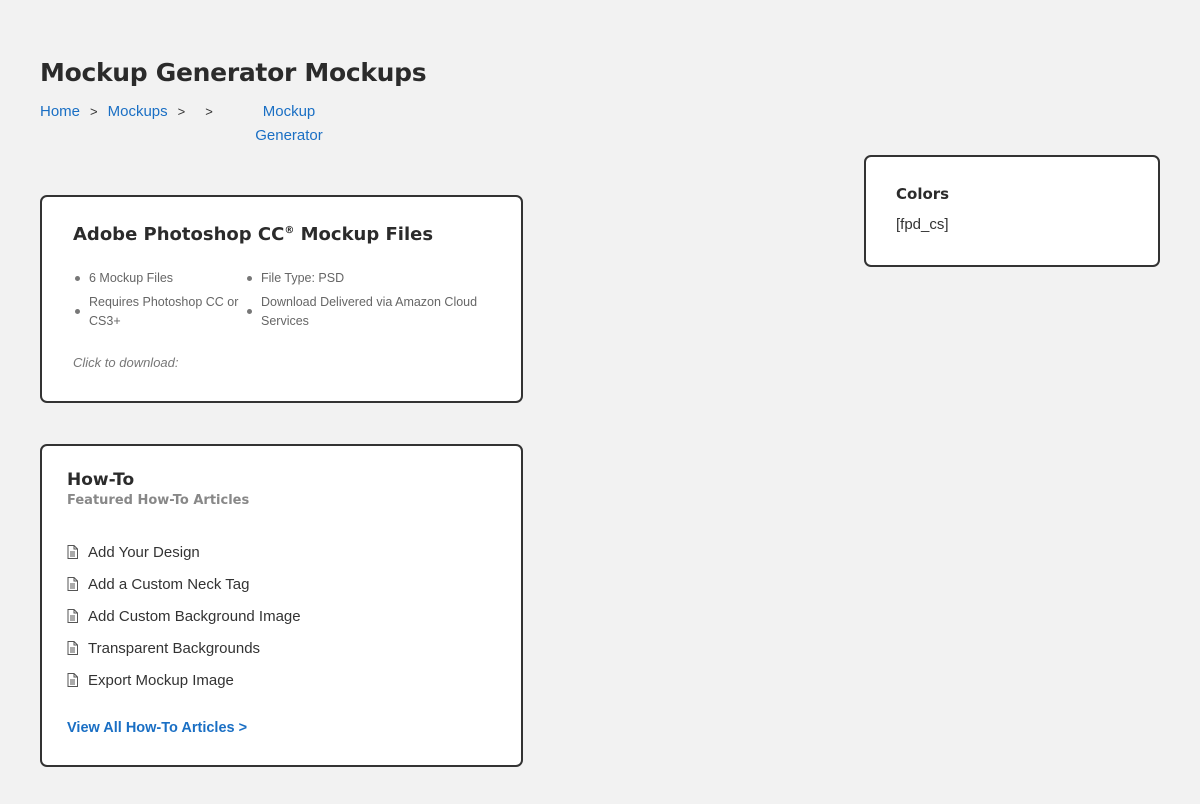  What do you see at coordinates (922, 224) in the screenshot?
I see `colors-shortcode: [fpd_cs]` at bounding box center [922, 224].